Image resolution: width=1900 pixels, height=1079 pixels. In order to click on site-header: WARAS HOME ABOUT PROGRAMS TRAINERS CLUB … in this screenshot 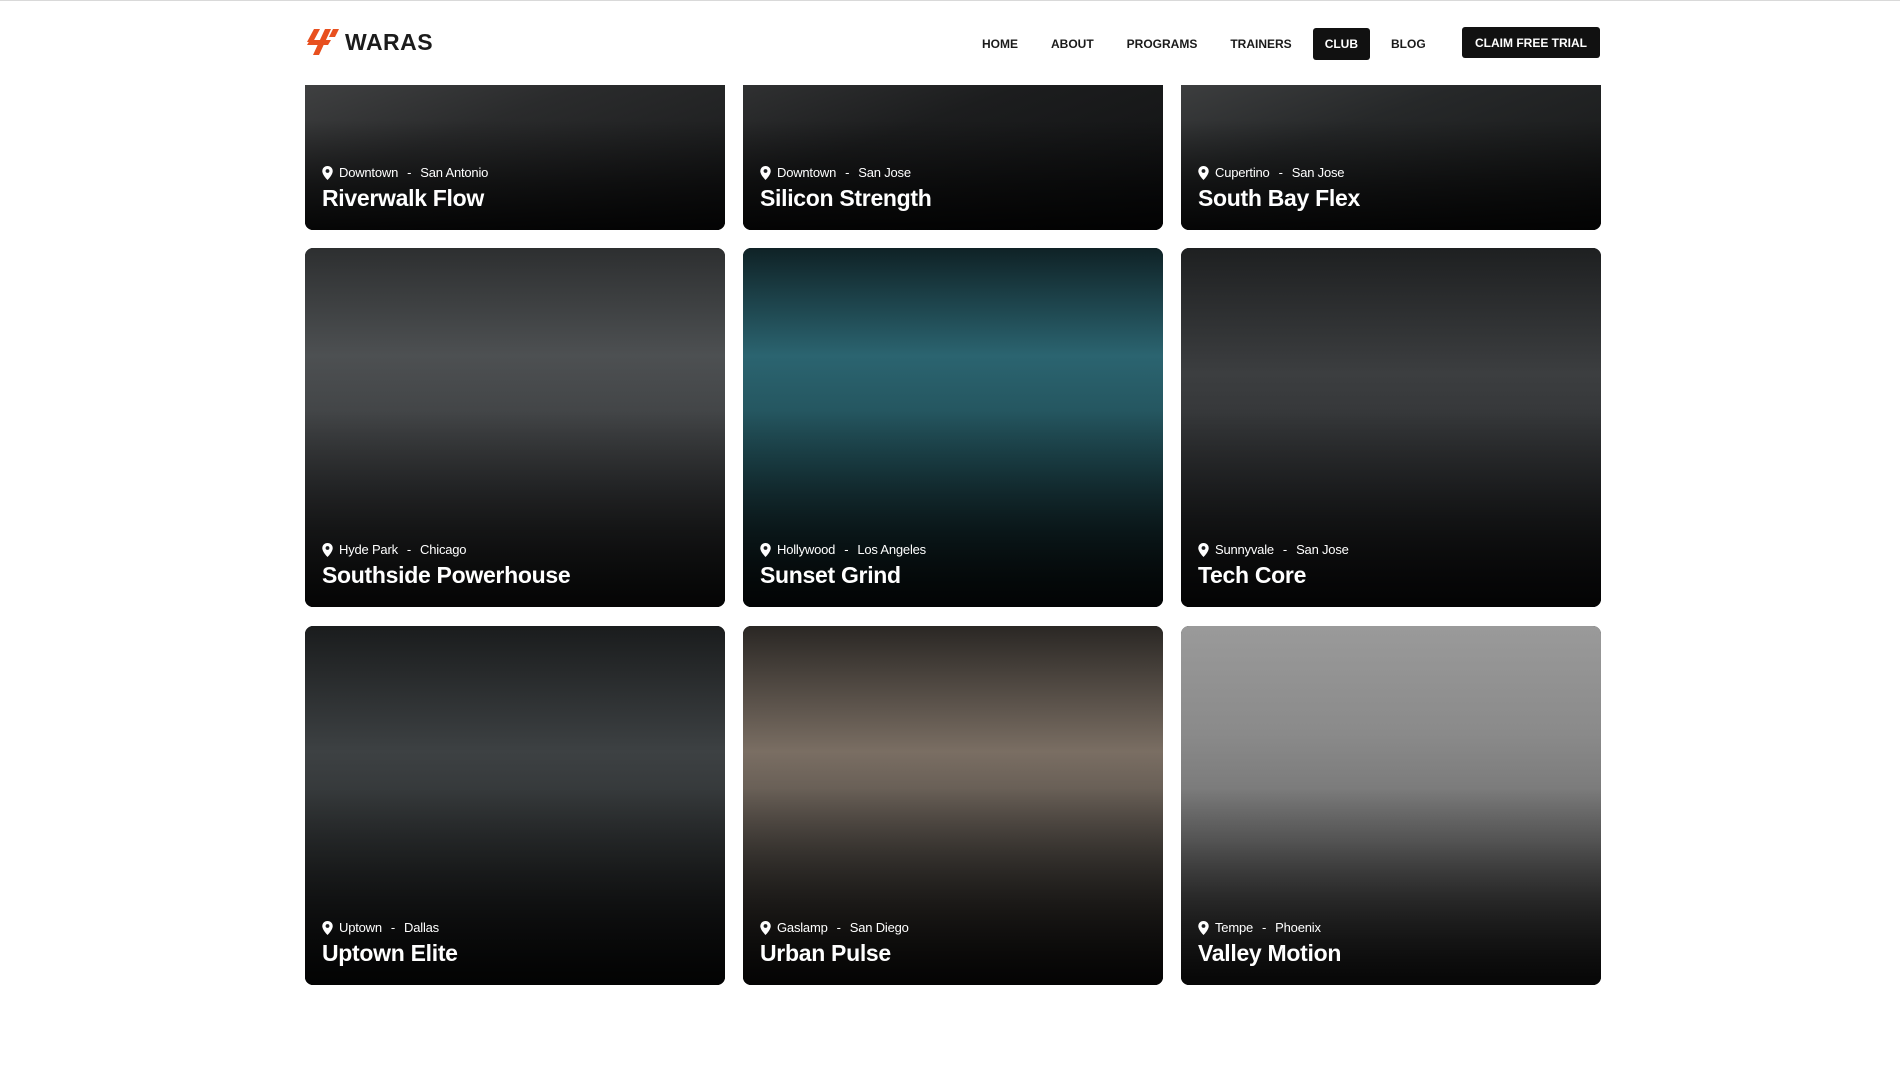, I will do `click(950, 43)`.